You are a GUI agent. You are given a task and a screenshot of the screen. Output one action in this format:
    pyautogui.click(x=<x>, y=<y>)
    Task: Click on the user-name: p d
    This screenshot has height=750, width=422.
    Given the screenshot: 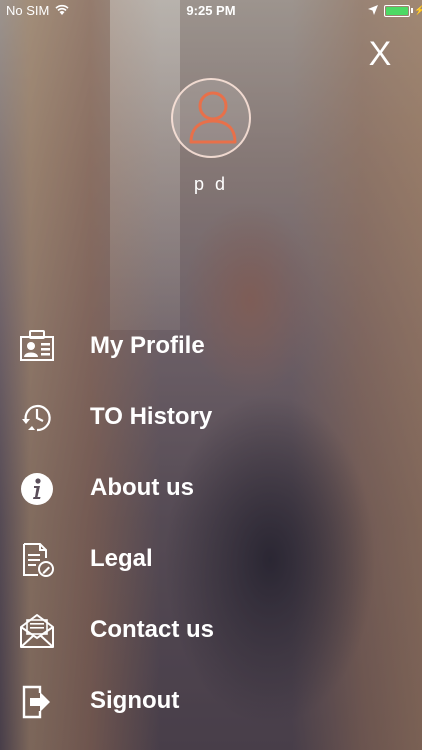 What is the action you would take?
    pyautogui.click(x=211, y=184)
    